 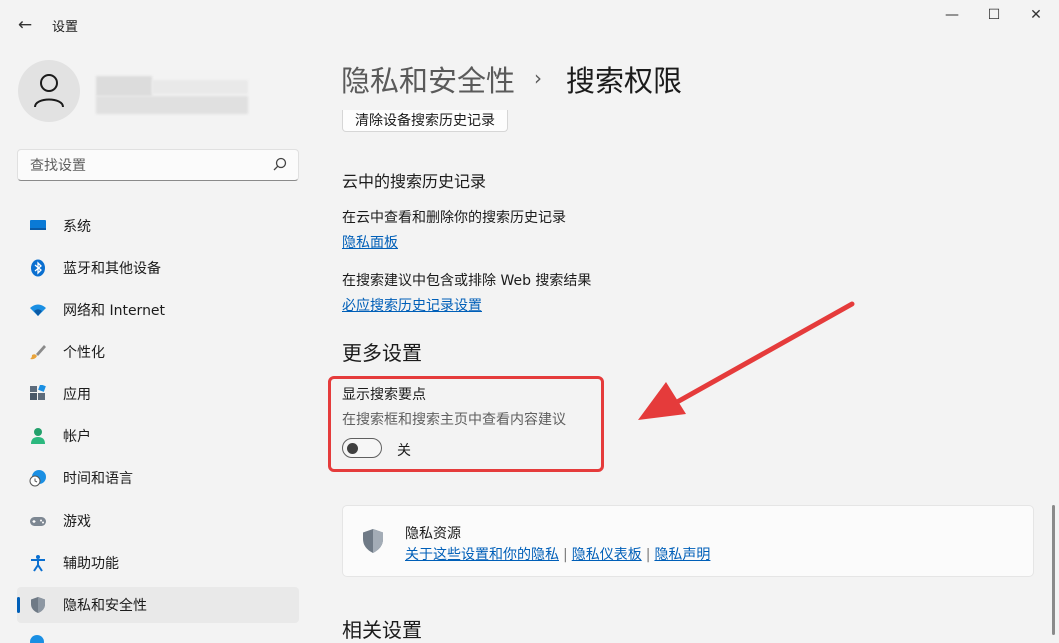 What do you see at coordinates (382, 353) in the screenshot?
I see `more-settings-heading: 更多设置` at bounding box center [382, 353].